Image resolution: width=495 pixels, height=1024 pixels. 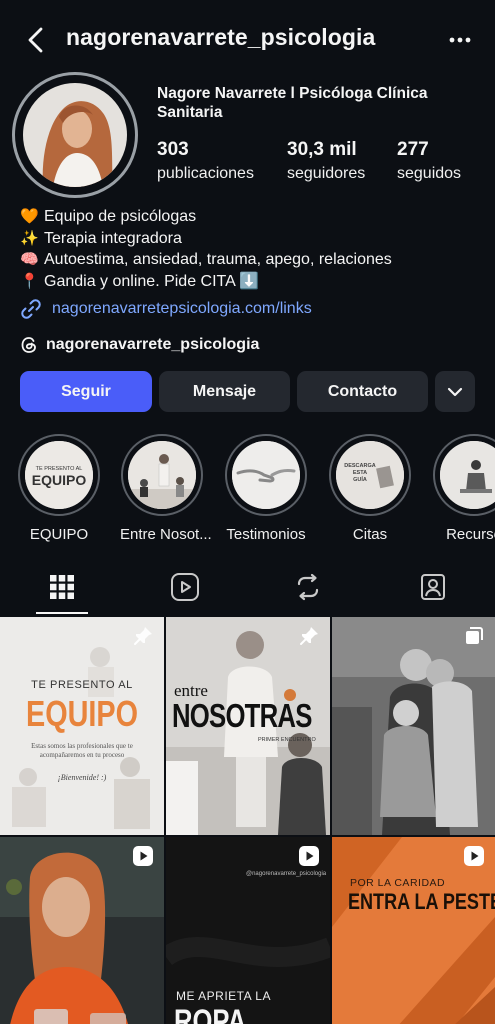 I want to click on threads-icon, so click(x=28, y=345).